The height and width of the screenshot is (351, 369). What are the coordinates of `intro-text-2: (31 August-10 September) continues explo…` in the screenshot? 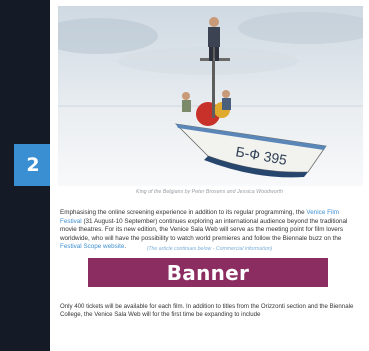 It's located at (204, 229).